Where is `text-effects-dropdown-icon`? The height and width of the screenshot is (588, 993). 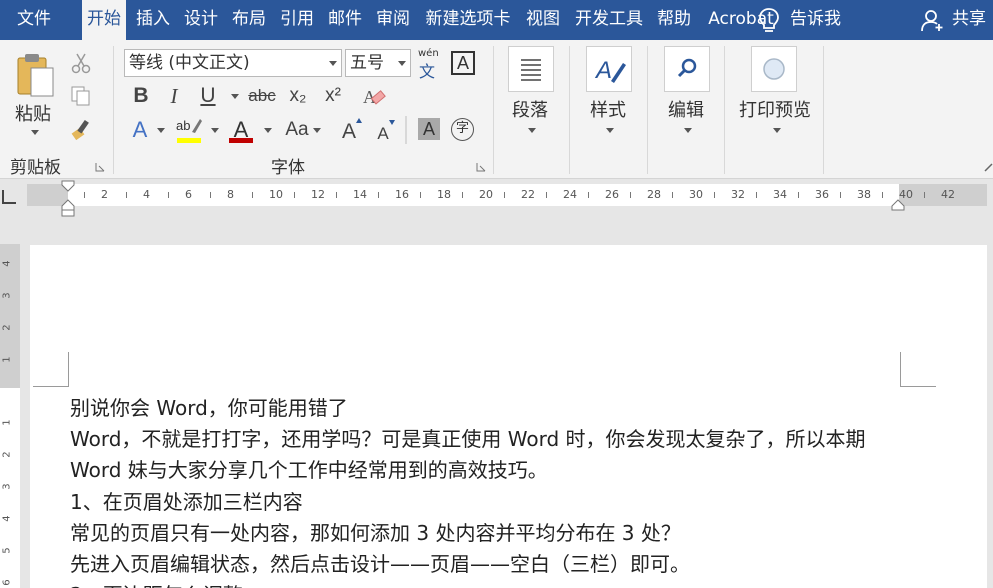
text-effects-dropdown-icon is located at coordinates (161, 130).